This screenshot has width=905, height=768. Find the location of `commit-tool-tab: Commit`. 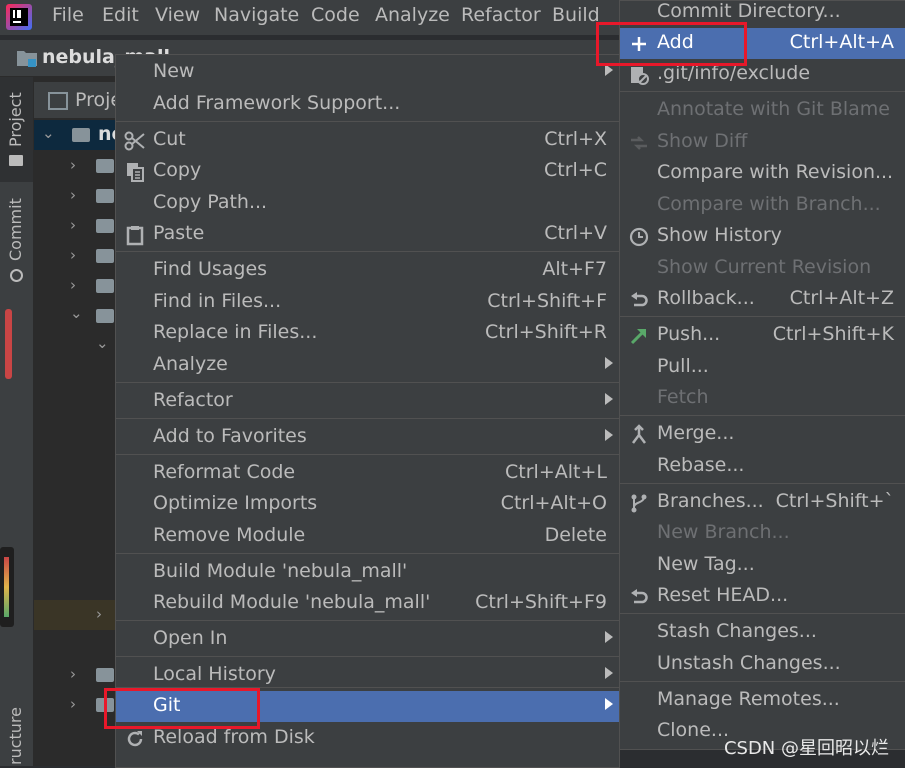

commit-tool-tab: Commit is located at coordinates (16, 242).